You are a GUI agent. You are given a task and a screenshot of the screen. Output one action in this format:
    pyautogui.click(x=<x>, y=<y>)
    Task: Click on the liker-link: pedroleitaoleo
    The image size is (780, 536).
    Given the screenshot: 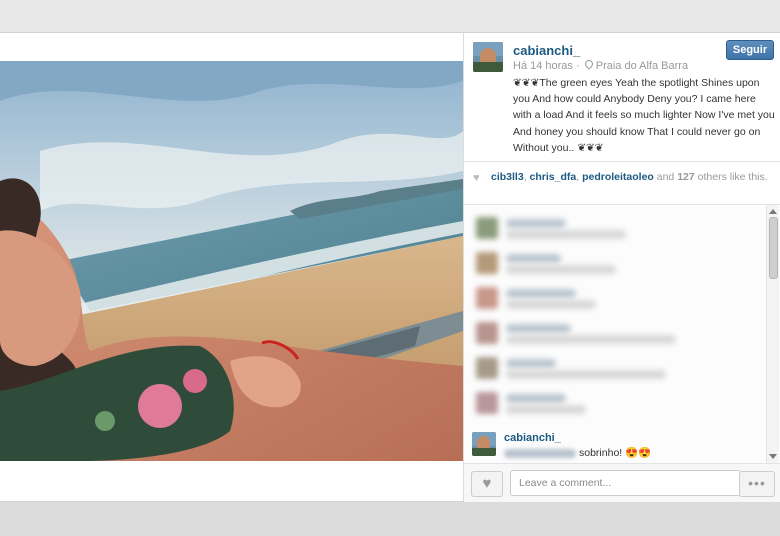 What is the action you would take?
    pyautogui.click(x=618, y=177)
    